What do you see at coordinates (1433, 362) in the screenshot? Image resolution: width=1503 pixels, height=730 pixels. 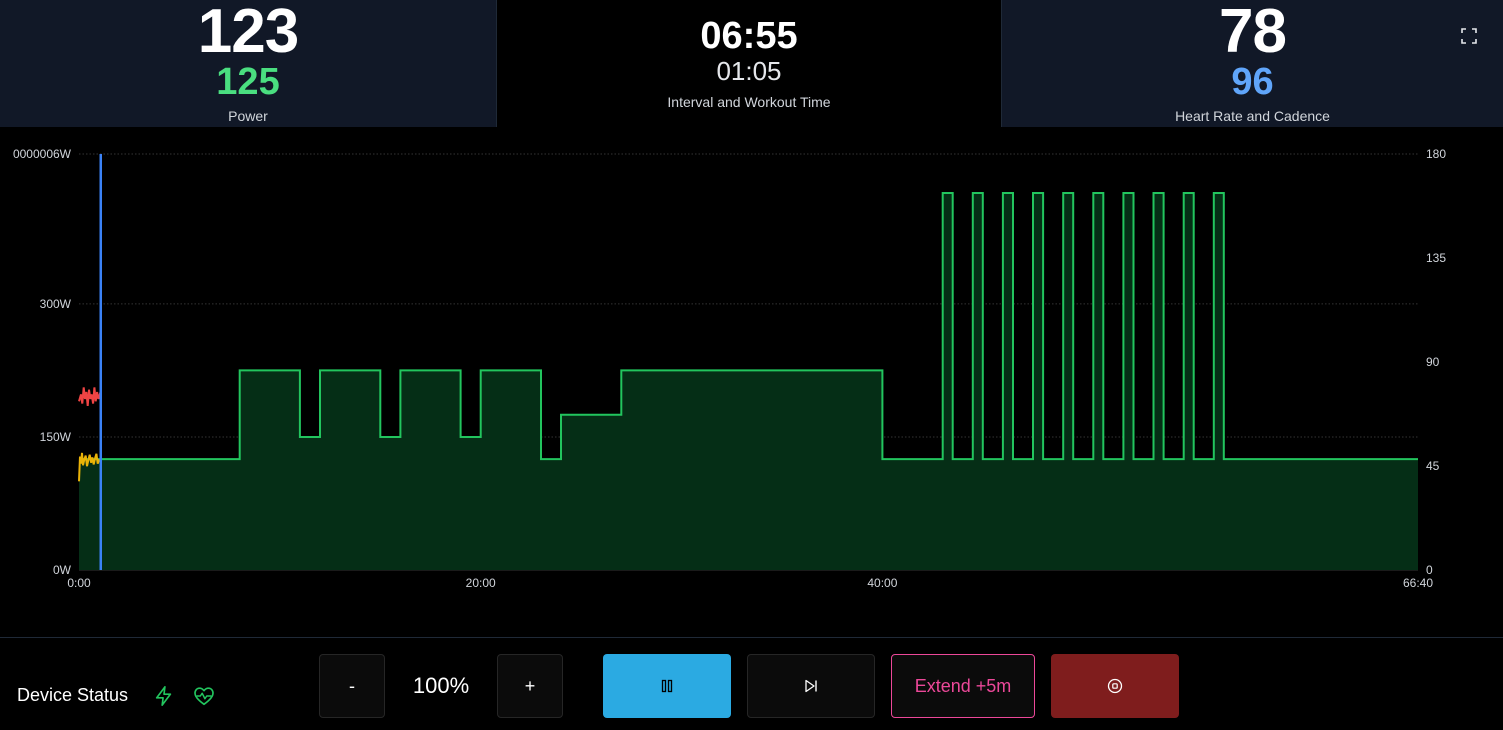 I see `y2-tick-label: 90` at bounding box center [1433, 362].